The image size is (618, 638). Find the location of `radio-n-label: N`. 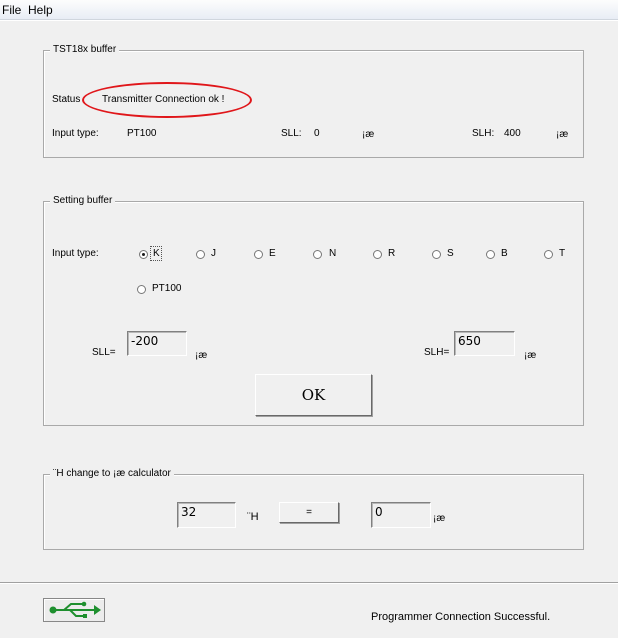

radio-n-label: N is located at coordinates (333, 253).